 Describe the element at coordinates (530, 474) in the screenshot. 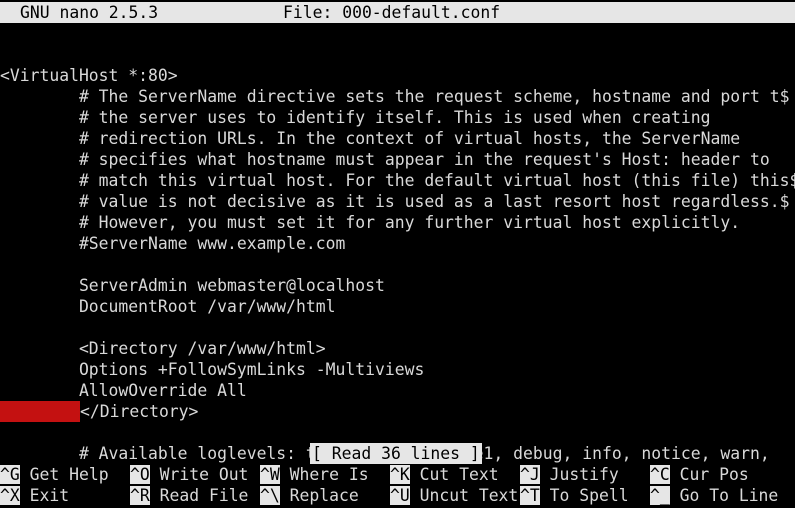

I see `shortcut-key: ^J` at that location.